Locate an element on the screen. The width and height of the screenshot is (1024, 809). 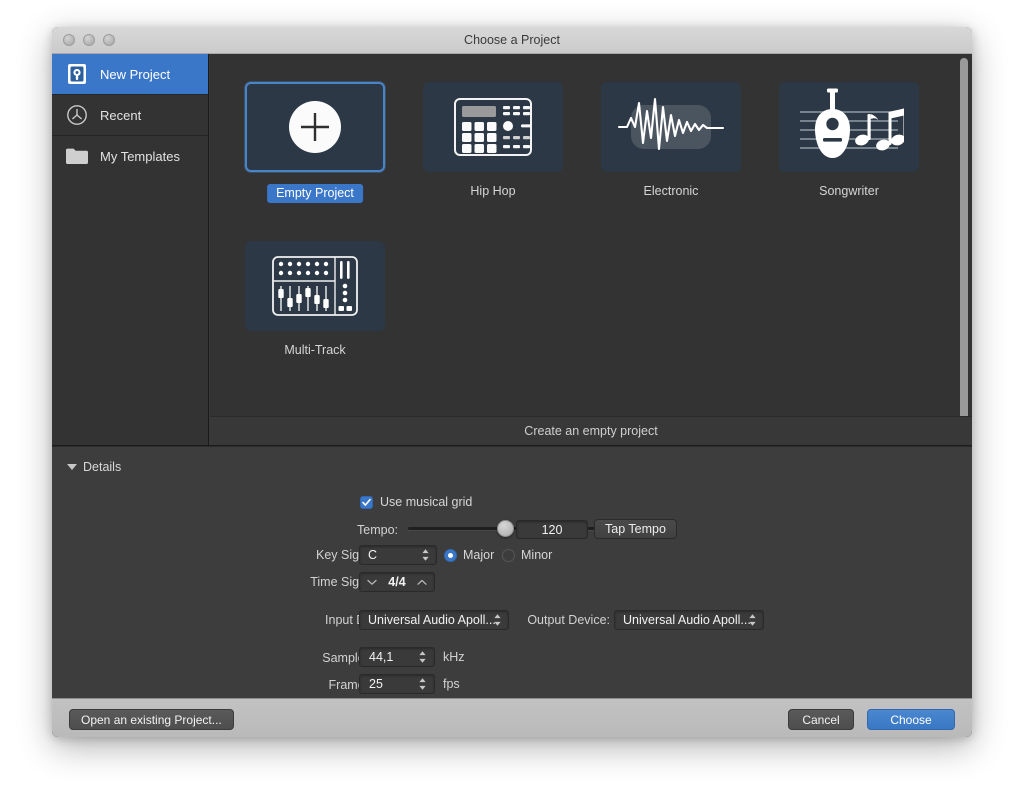
template-tile-multi-track: Multi-Track is located at coordinates (315, 299).